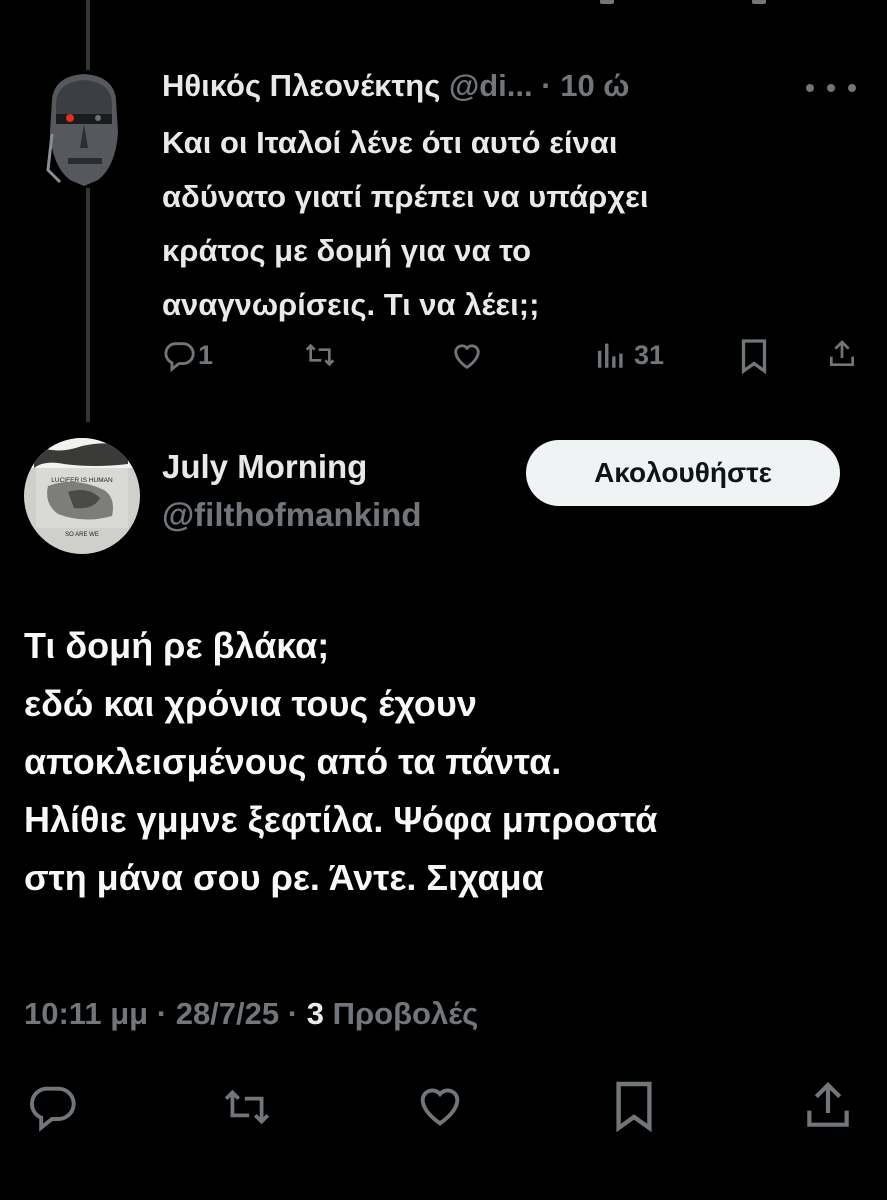  I want to click on reply-button: 1, so click(187, 355).